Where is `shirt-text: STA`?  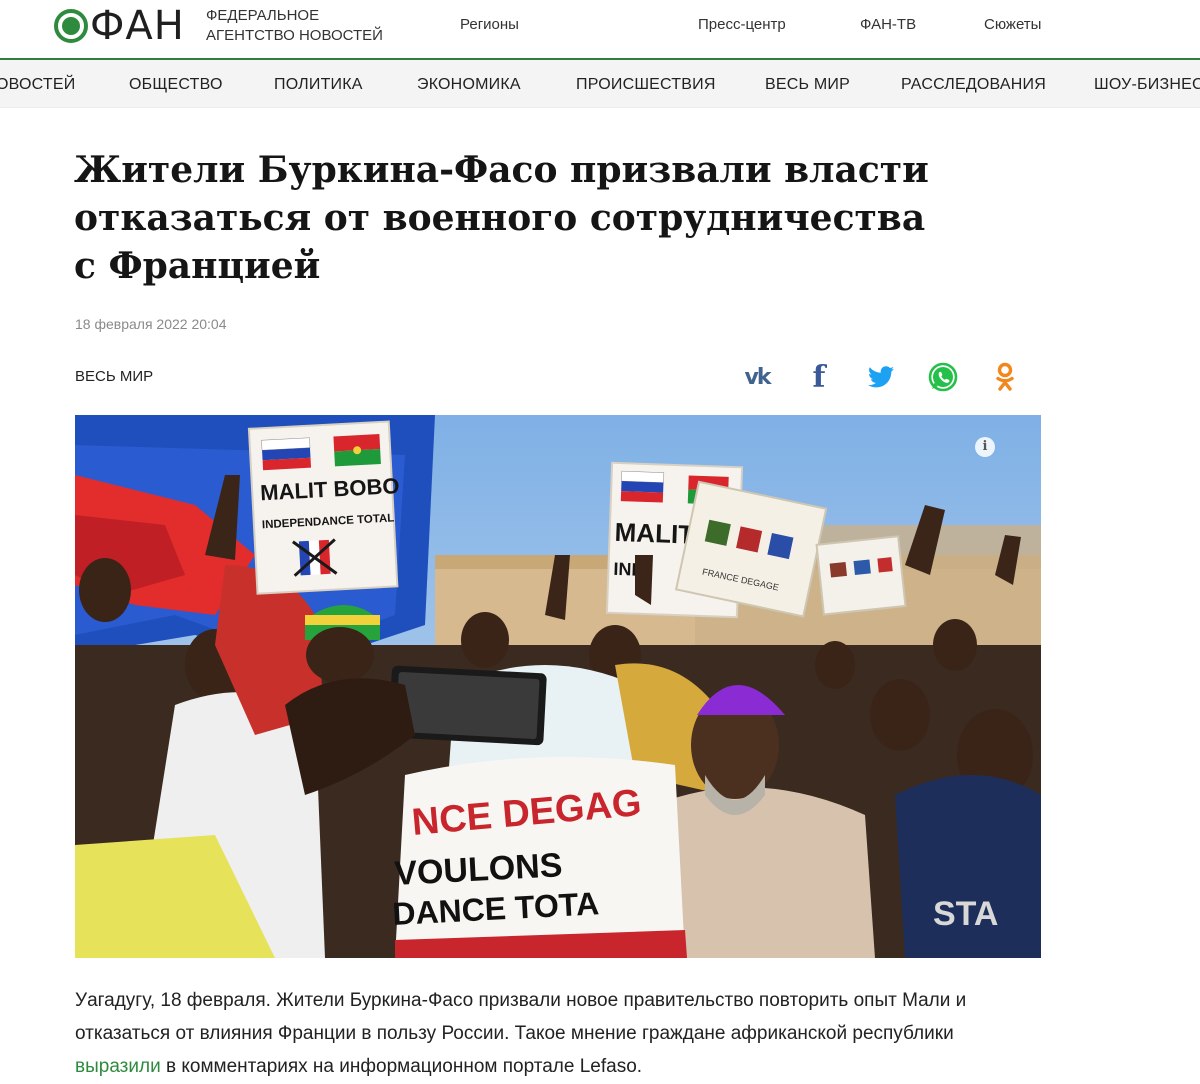 shirt-text: STA is located at coordinates (965, 914).